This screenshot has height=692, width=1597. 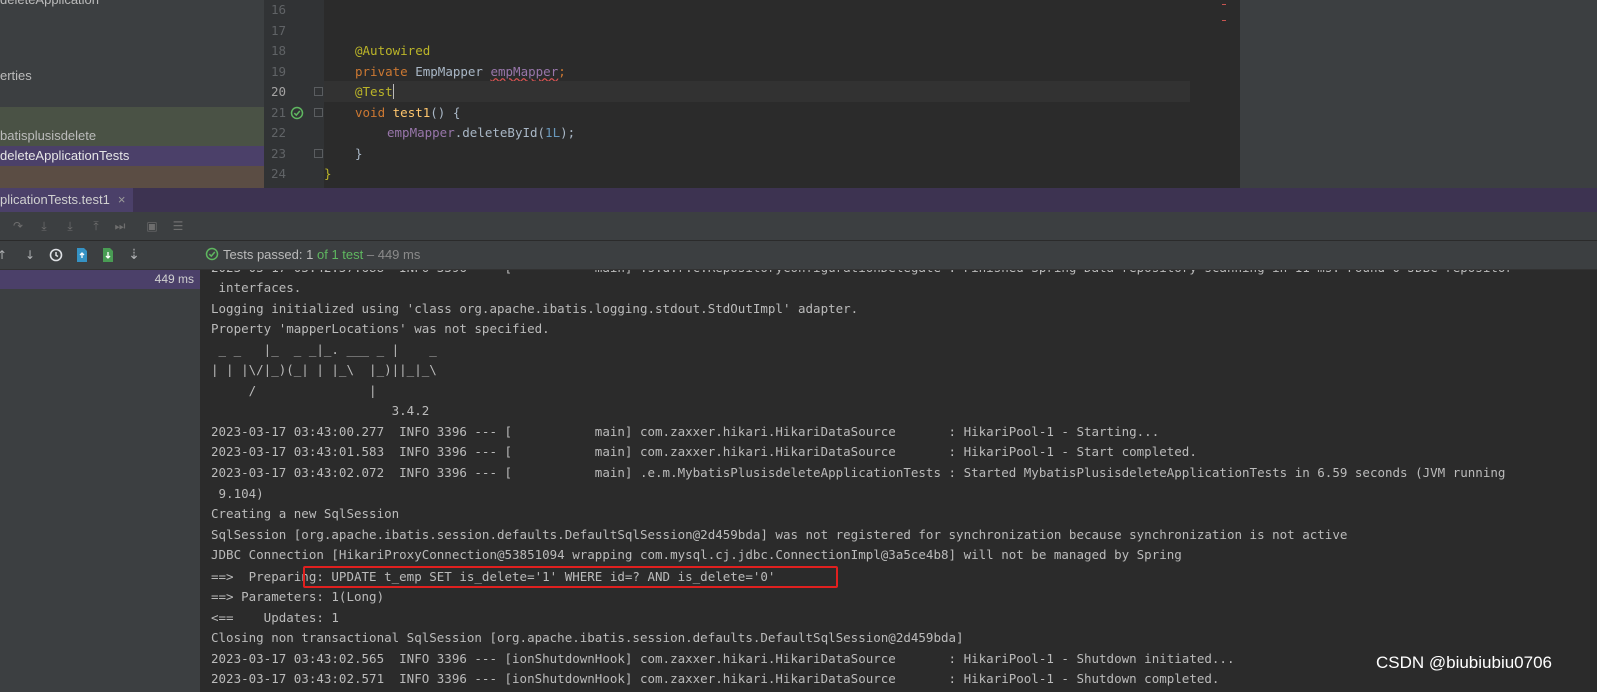 I want to click on code-line: empMapper.deleteById(1L);, so click(x=481, y=132).